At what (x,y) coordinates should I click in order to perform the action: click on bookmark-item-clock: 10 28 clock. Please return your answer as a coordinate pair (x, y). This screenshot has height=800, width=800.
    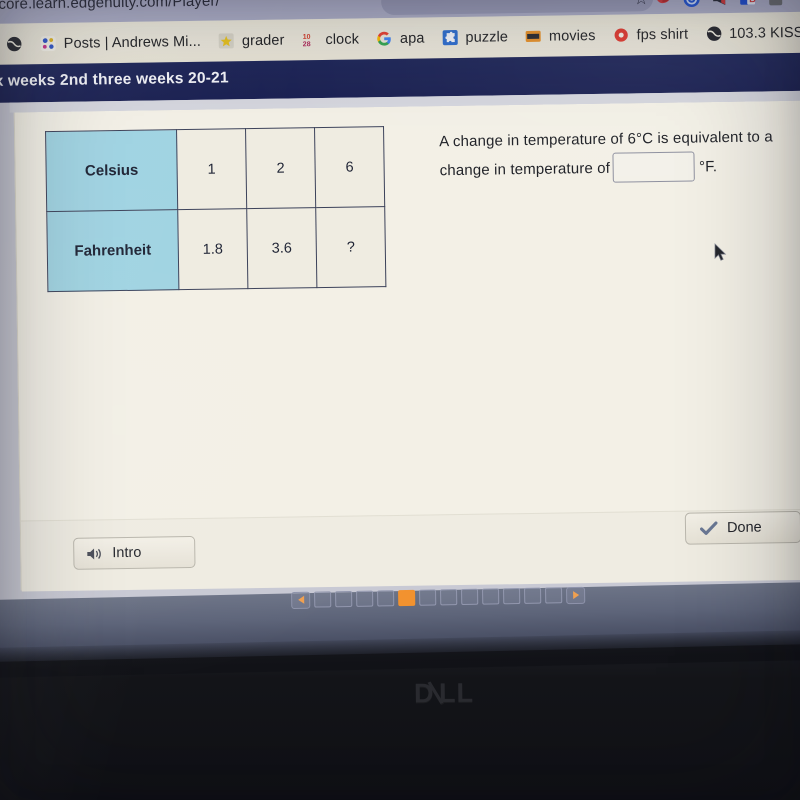
    Looking at the image, I should click on (330, 39).